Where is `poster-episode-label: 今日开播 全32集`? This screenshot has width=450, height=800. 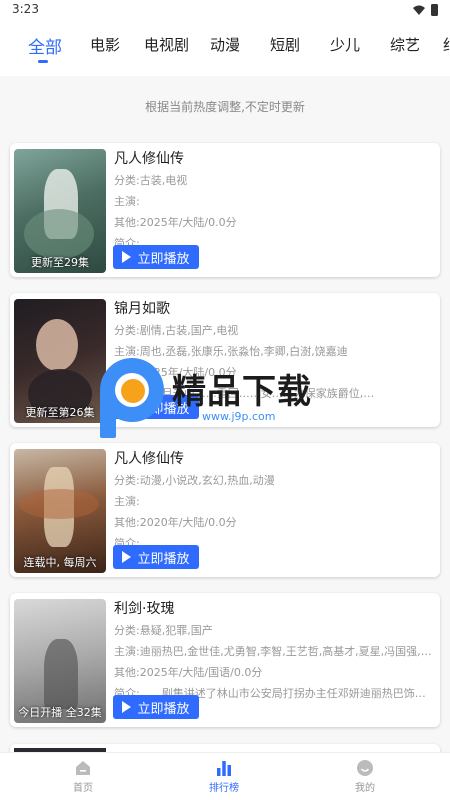
poster-episode-label: 今日开播 全32集 is located at coordinates (60, 712).